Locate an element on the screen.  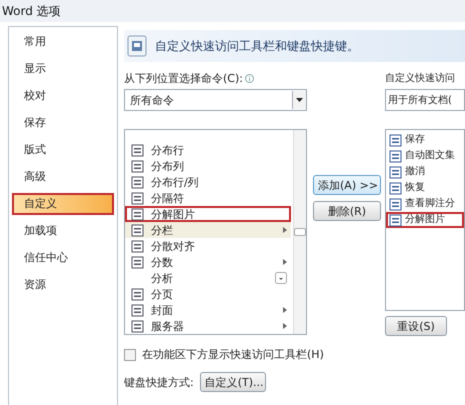
toolbar-item: 撤消 is located at coordinates (425, 172).